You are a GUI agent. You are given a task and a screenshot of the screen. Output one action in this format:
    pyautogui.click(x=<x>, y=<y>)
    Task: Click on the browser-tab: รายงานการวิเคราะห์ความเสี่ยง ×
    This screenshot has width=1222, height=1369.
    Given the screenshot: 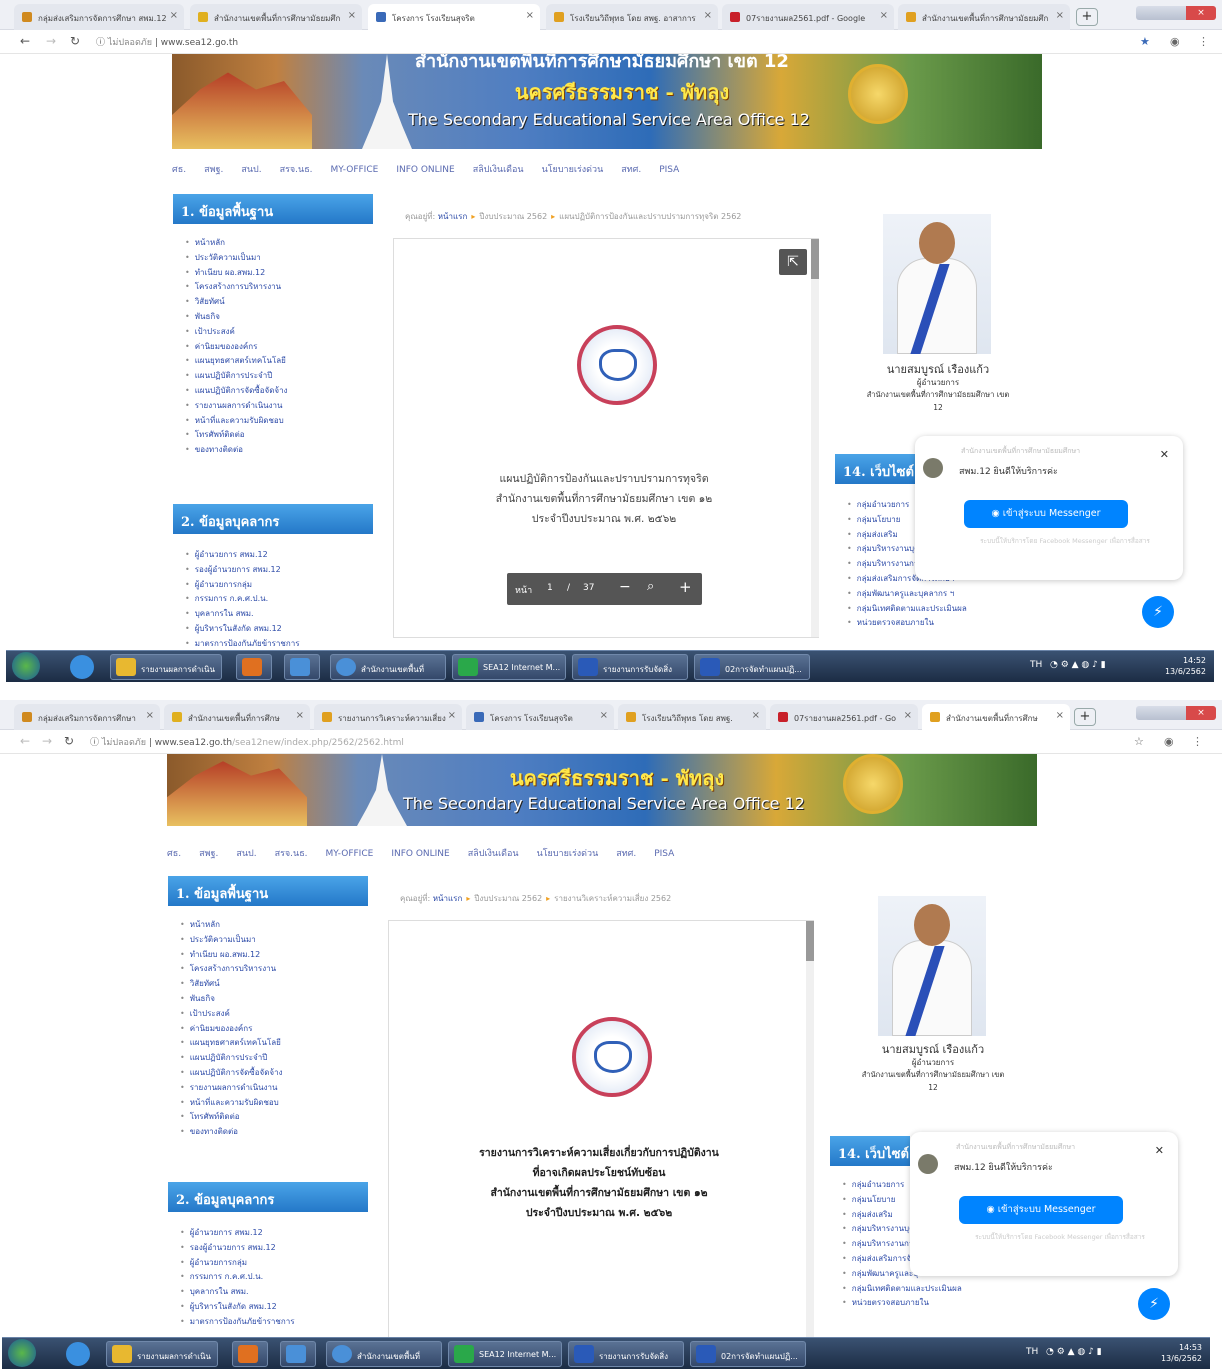 What is the action you would take?
    pyautogui.click(x=388, y=717)
    